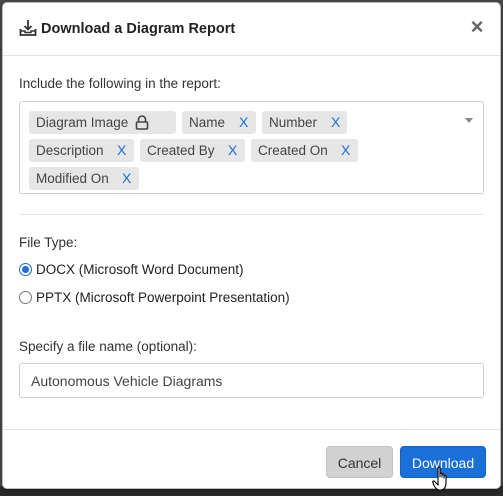  Describe the element at coordinates (72, 178) in the screenshot. I see `tag-label: Modified On` at that location.